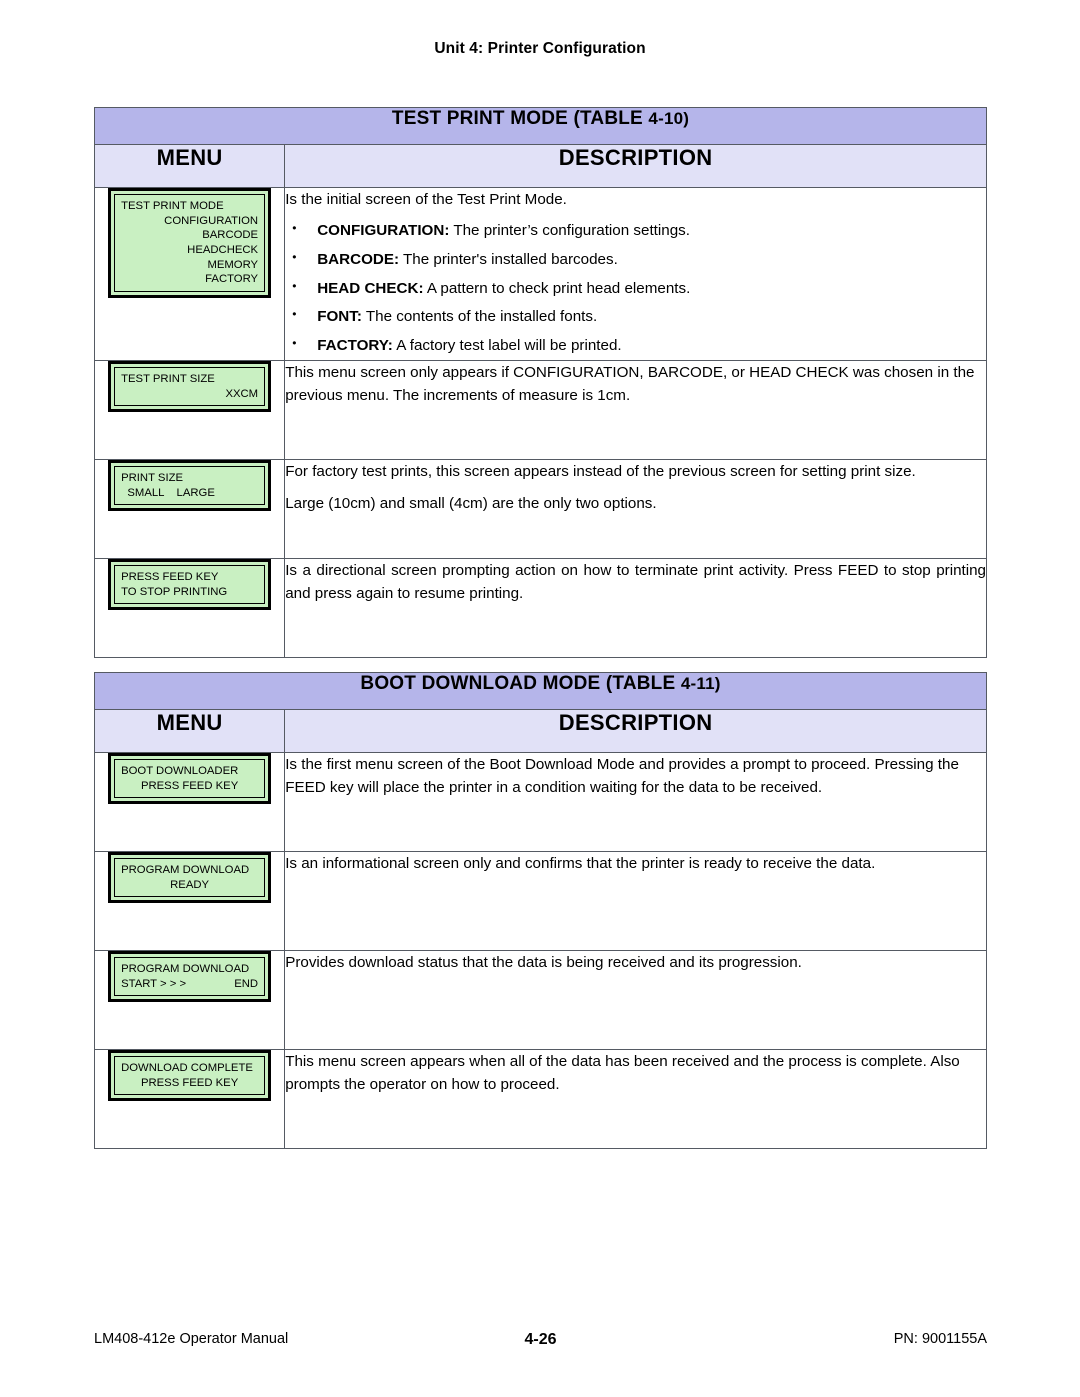 The height and width of the screenshot is (1397, 1080). I want to click on lcd-line: HEADCHECK, so click(223, 250).